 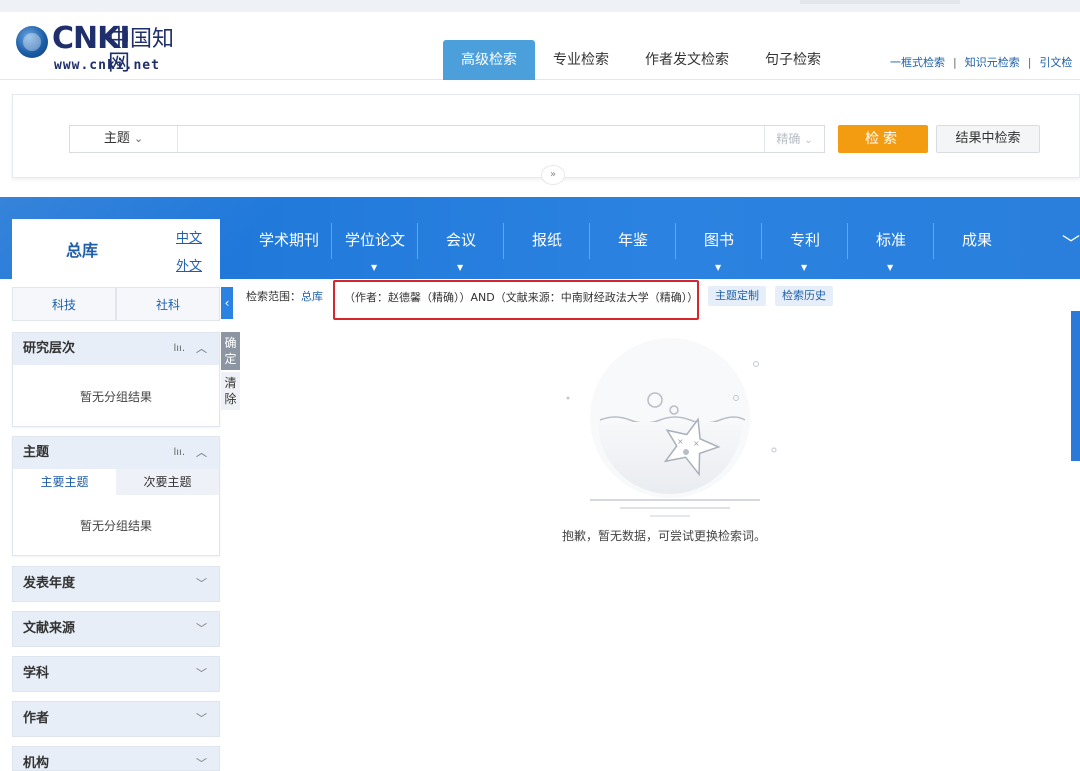 I want to click on filter-source: 文献来源 ﹀, so click(x=116, y=629).